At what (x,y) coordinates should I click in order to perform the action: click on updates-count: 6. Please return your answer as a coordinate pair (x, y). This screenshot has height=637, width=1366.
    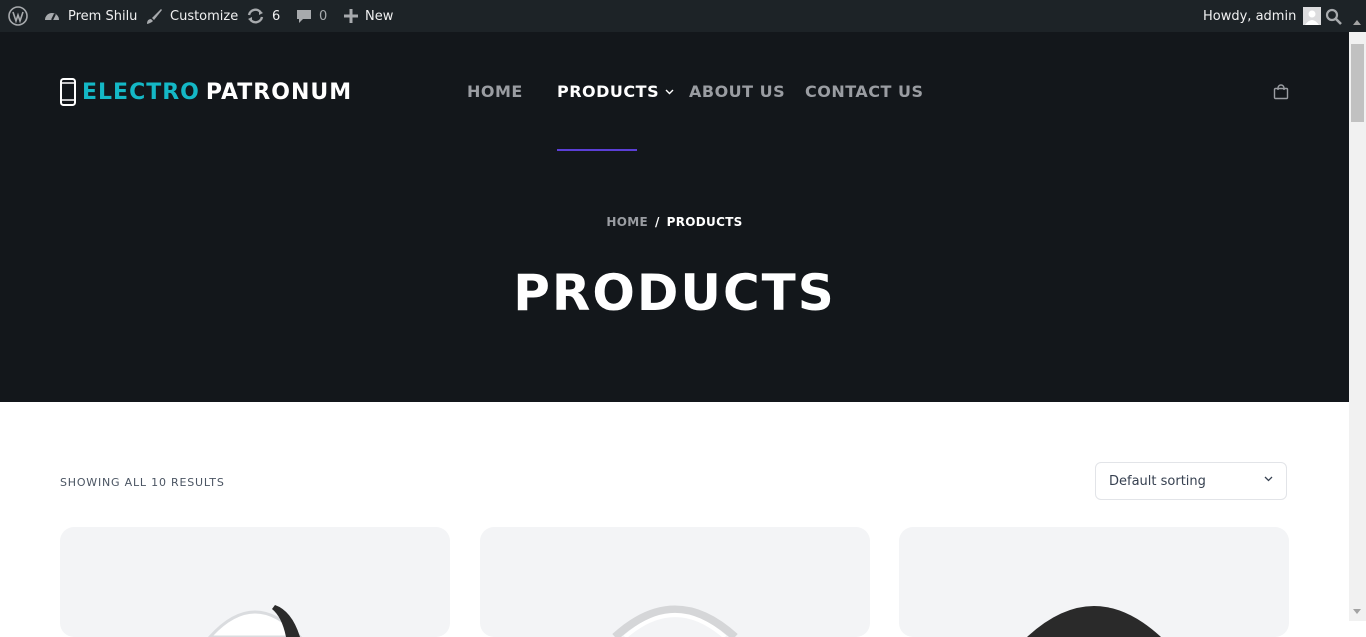
    Looking at the image, I should click on (276, 16).